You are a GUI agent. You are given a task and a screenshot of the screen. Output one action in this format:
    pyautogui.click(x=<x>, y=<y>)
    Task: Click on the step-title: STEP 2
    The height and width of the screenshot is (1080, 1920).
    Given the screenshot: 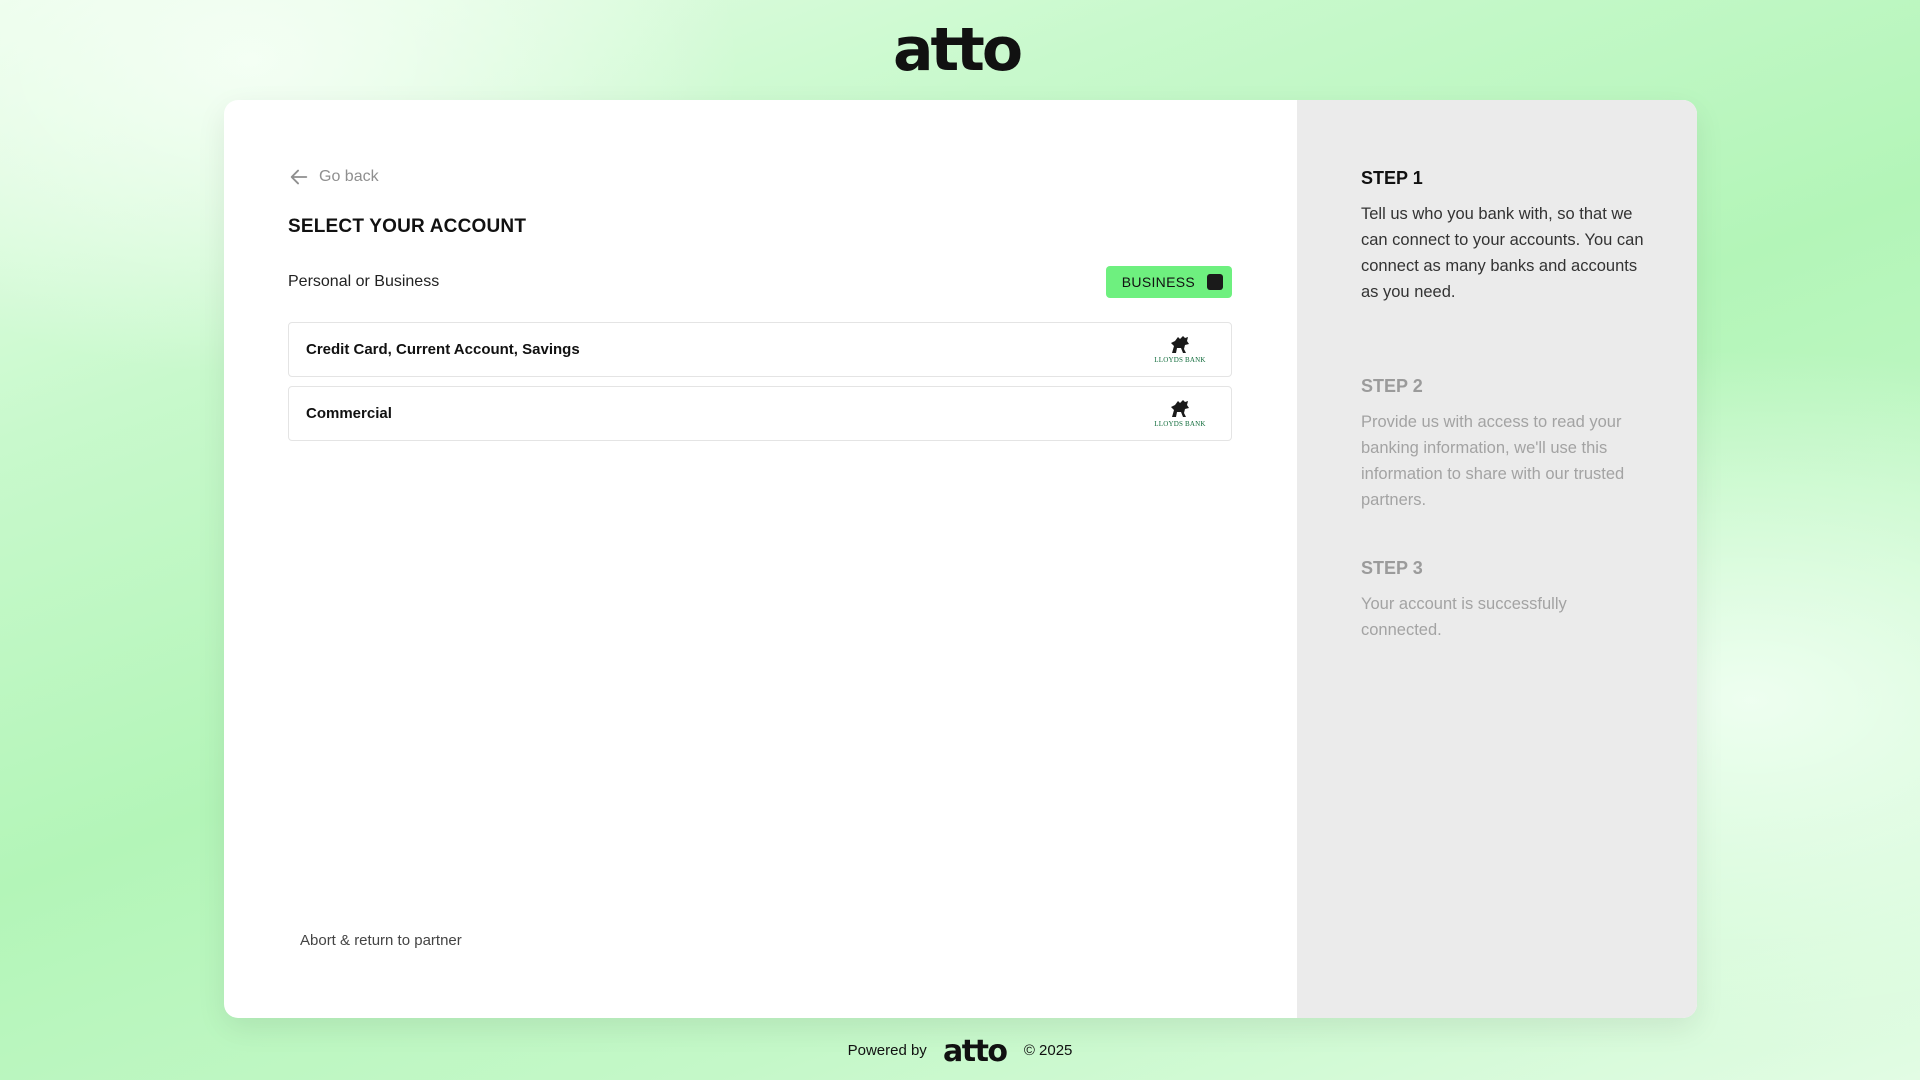 What is the action you would take?
    pyautogui.click(x=1392, y=386)
    